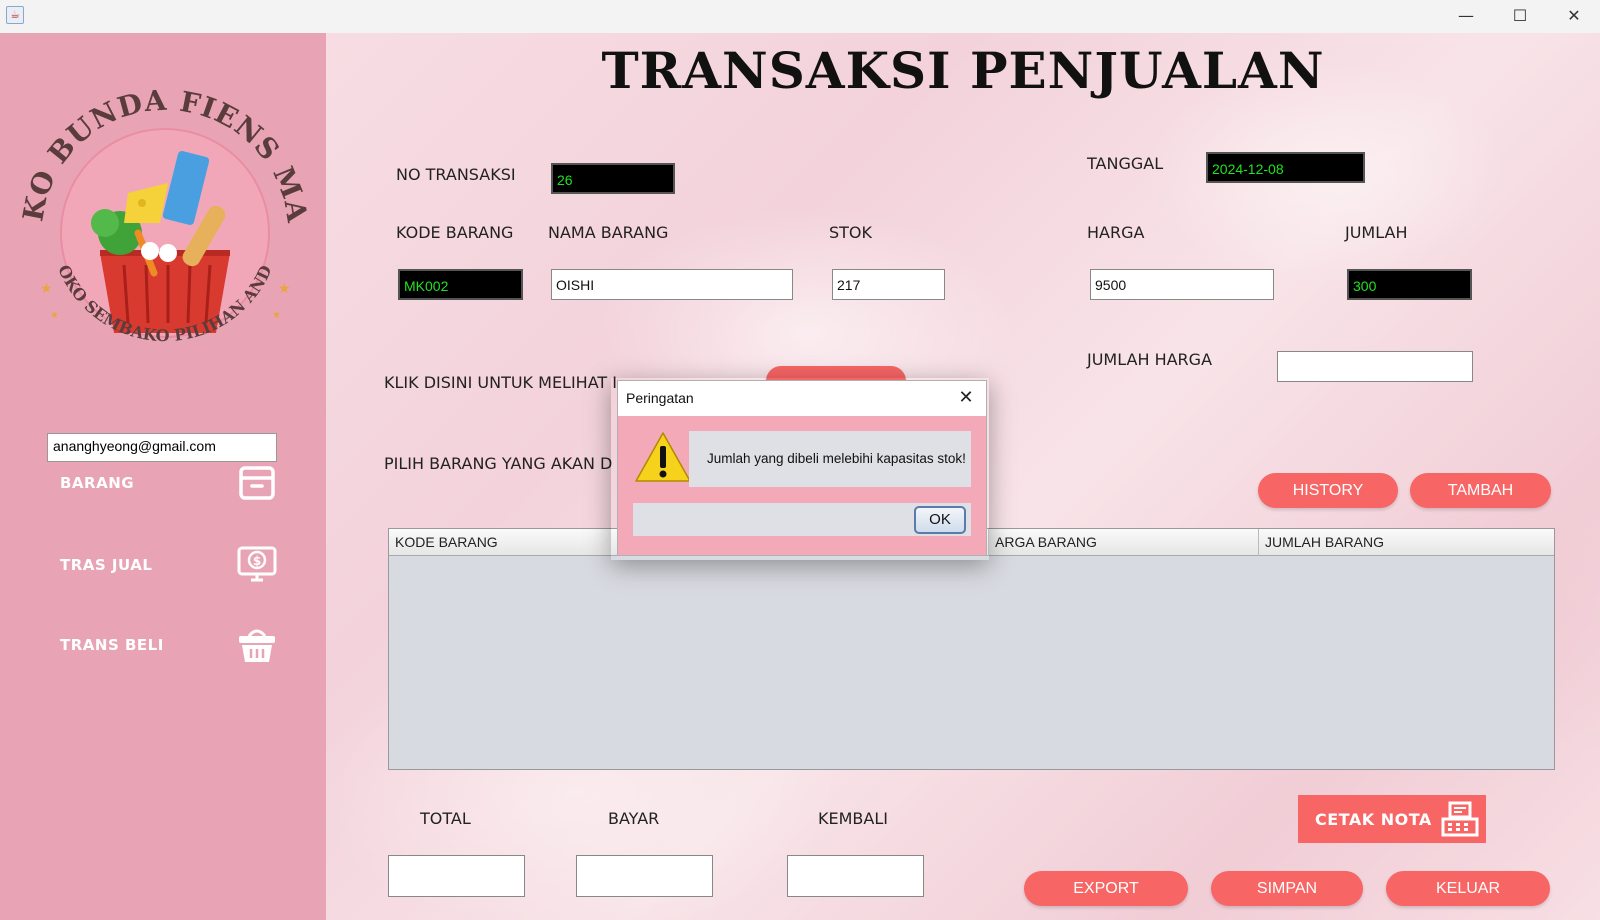 The height and width of the screenshot is (920, 1600). I want to click on maximize-button: ☐, so click(1520, 16).